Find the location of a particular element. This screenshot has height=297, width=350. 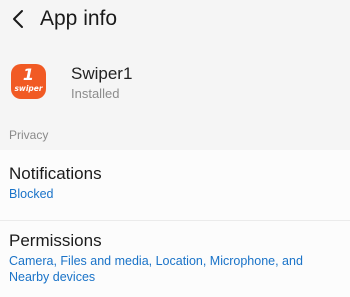

notifications-value: Blocked is located at coordinates (31, 194).